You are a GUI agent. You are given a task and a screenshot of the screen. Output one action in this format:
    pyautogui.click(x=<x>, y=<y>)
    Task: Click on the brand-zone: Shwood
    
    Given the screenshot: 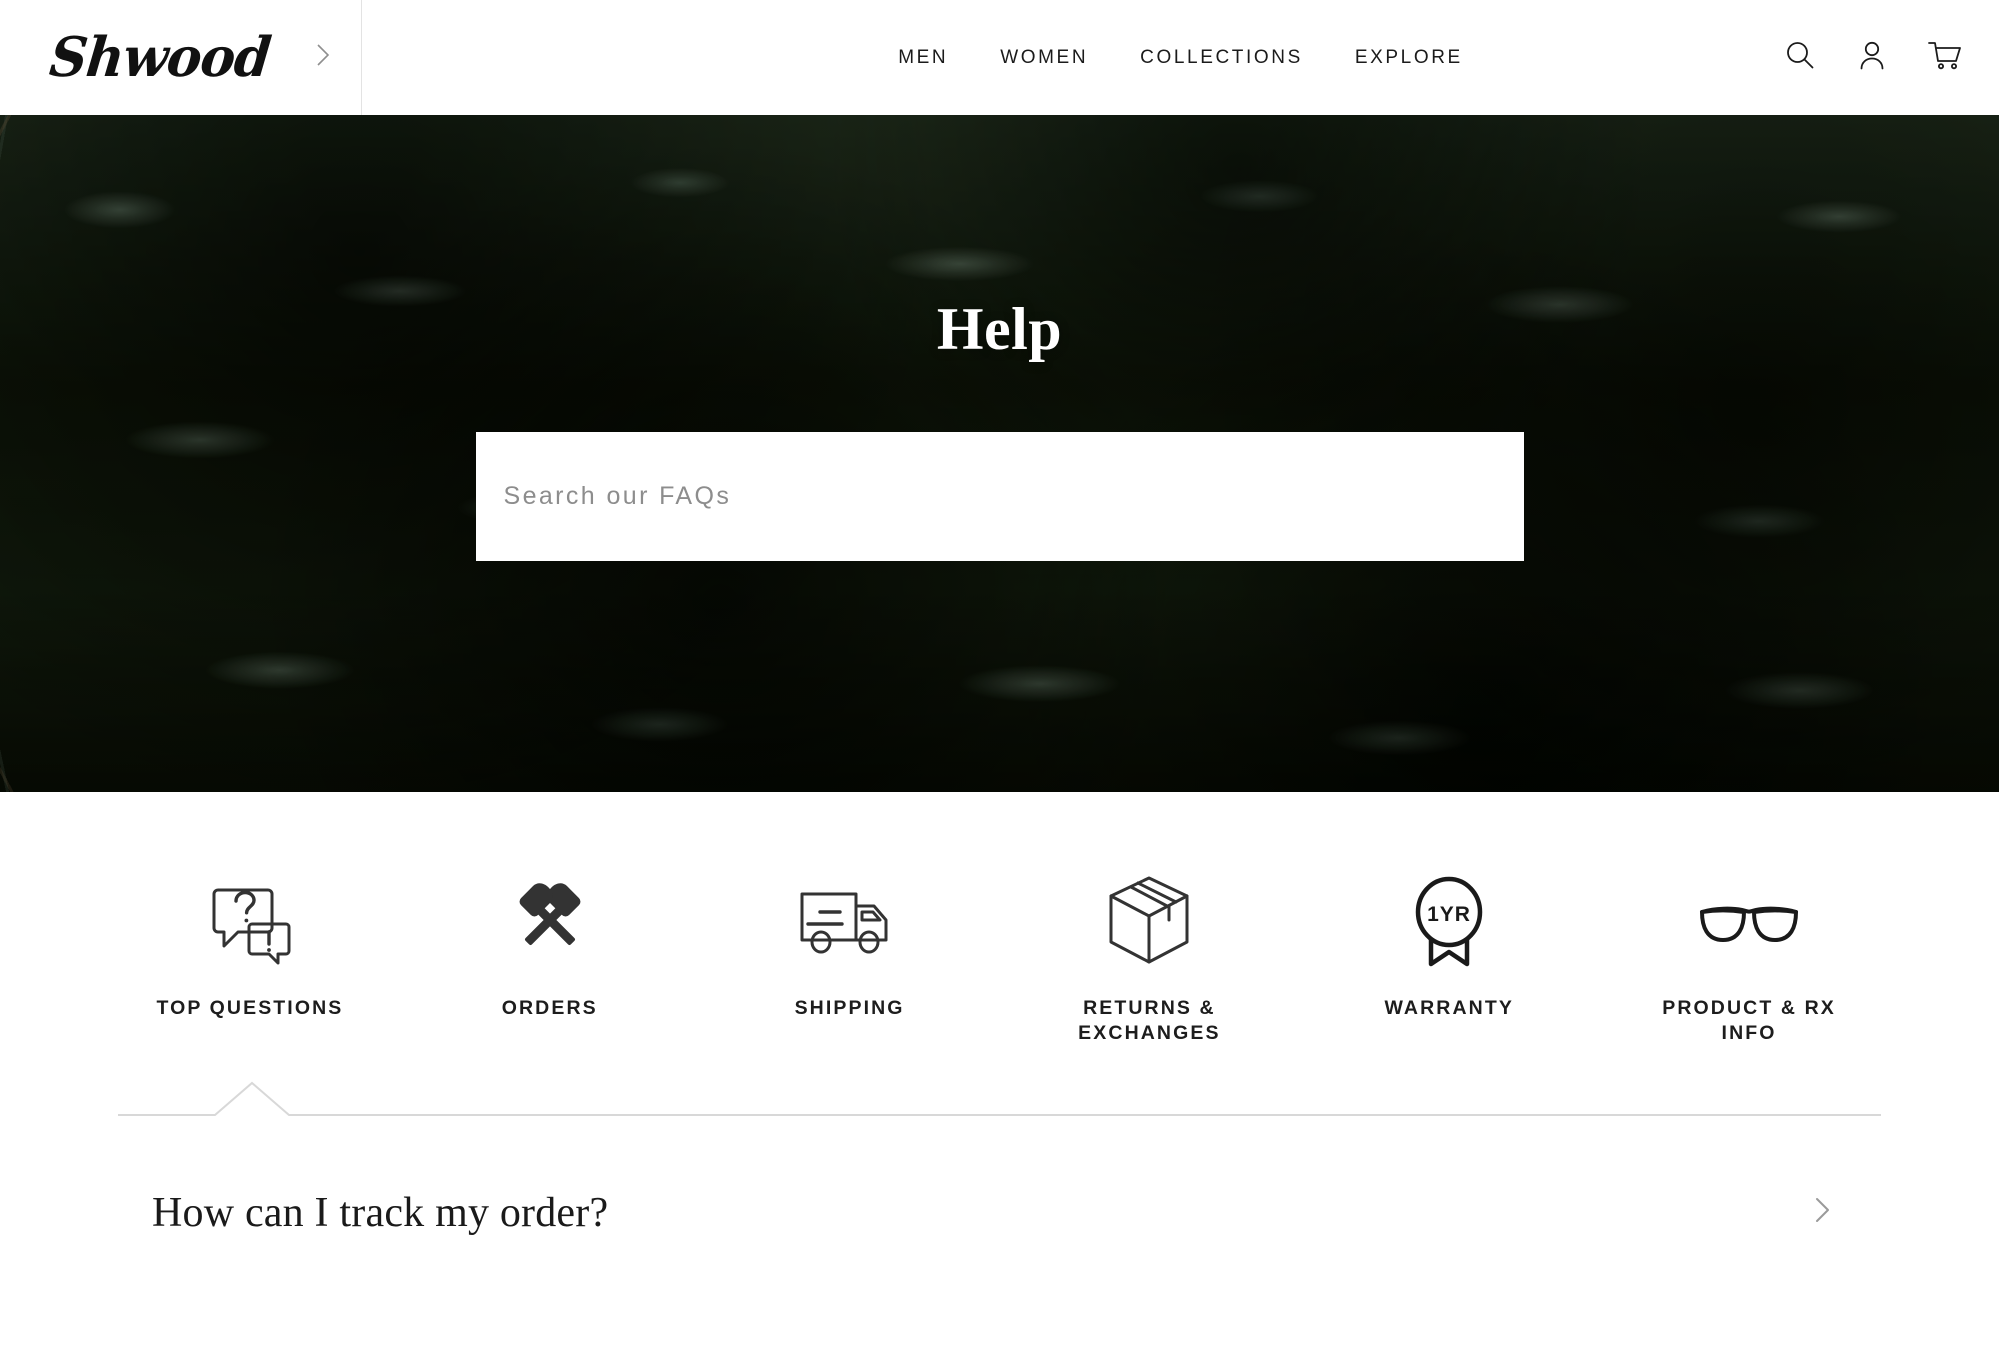 What is the action you would take?
    pyautogui.click(x=181, y=57)
    